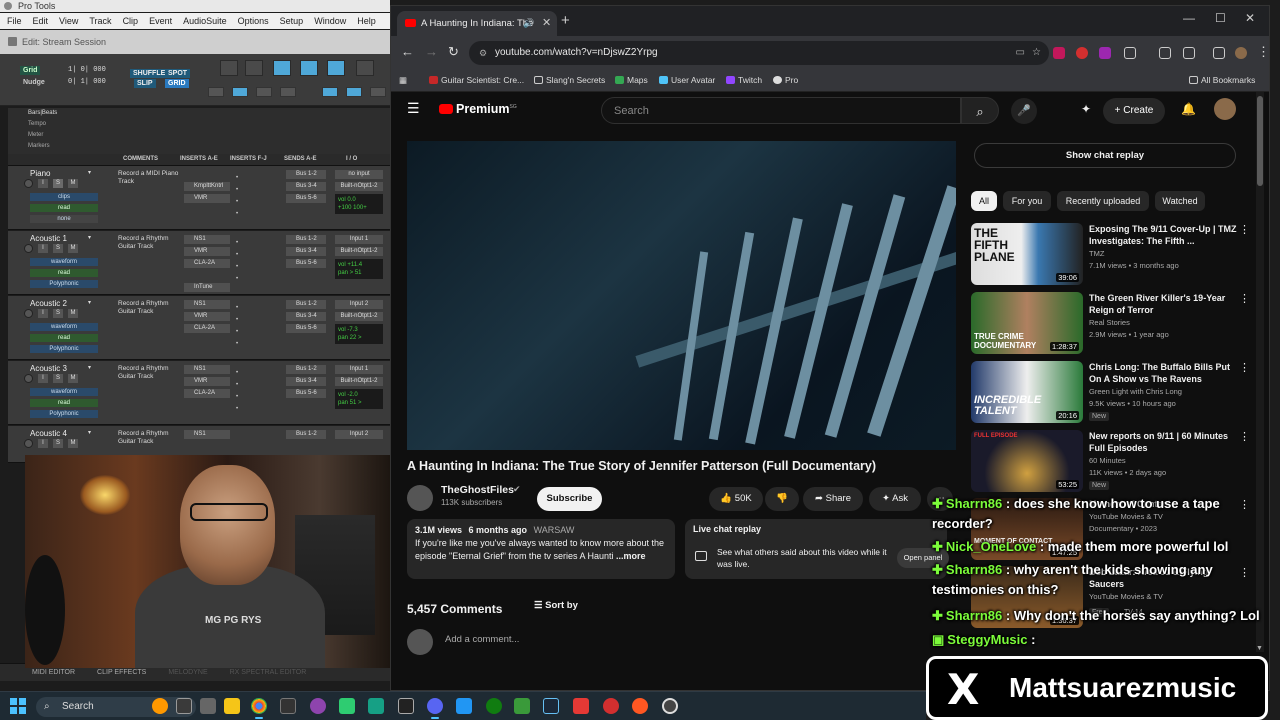  I want to click on file-explorer-icon, so click(232, 706).